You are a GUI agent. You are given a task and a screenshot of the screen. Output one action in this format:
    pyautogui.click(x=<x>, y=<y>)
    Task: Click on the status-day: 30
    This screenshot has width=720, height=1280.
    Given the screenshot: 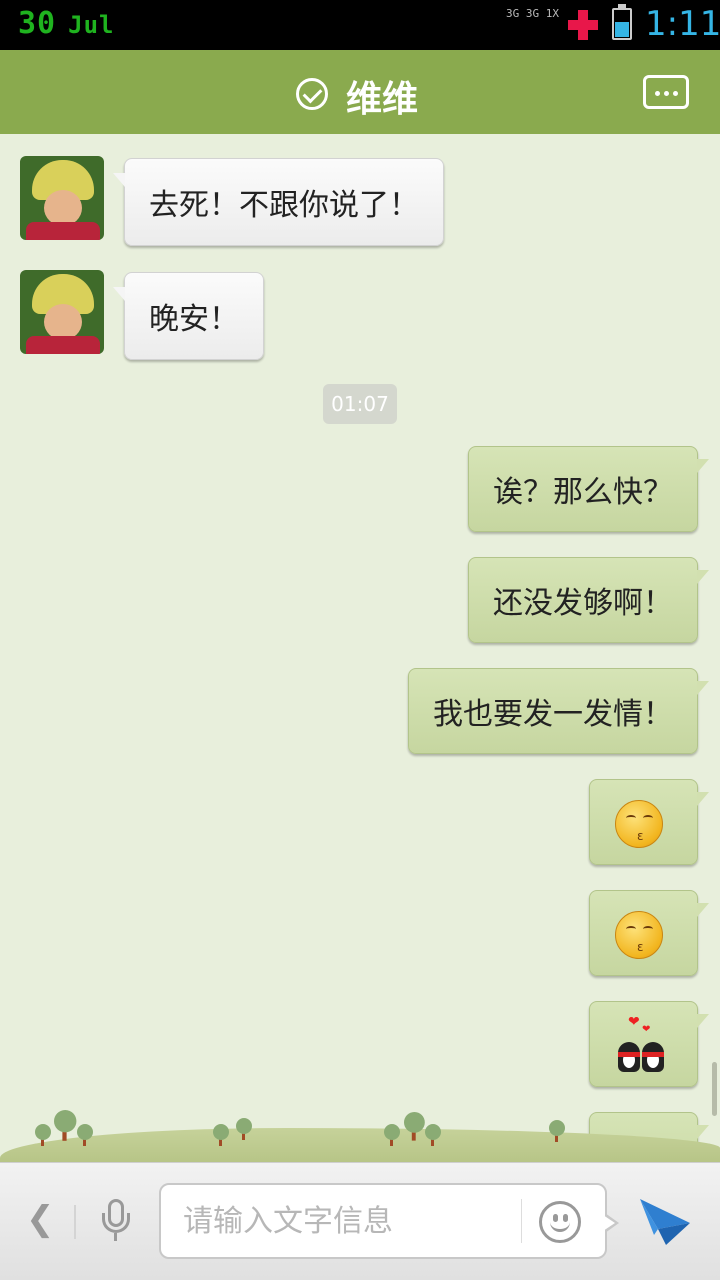 What is the action you would take?
    pyautogui.click(x=37, y=23)
    